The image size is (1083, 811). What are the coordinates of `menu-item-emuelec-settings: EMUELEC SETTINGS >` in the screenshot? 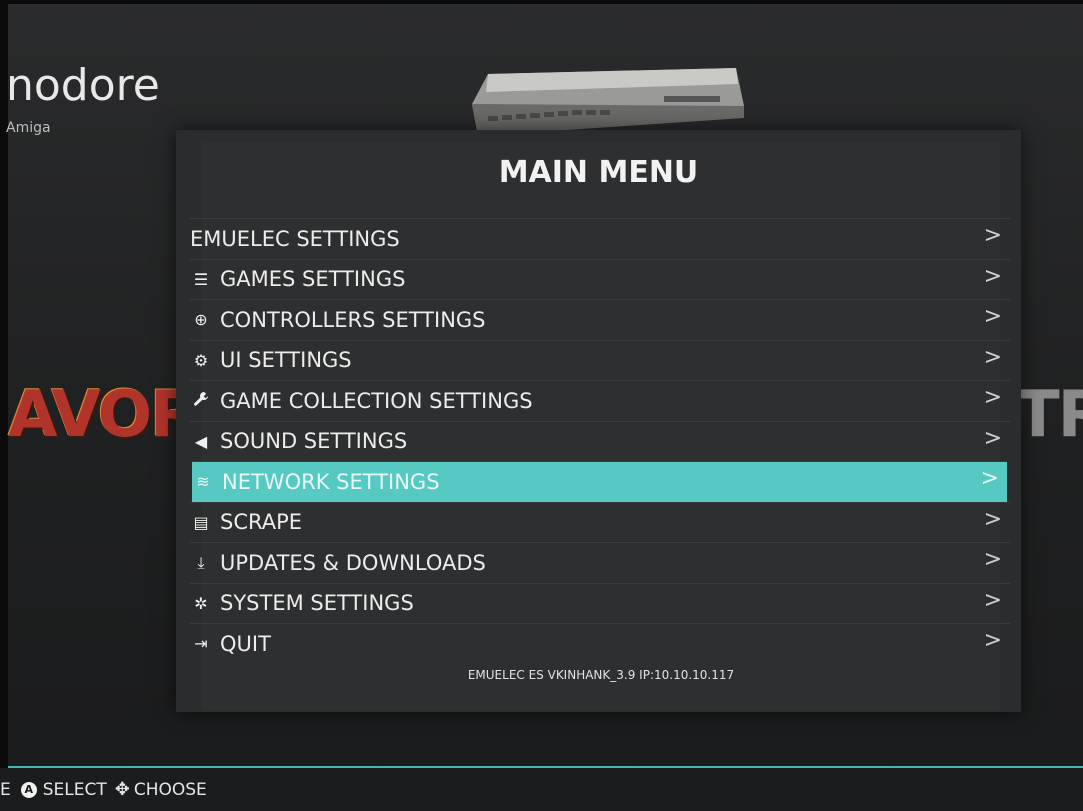 It's located at (600, 238).